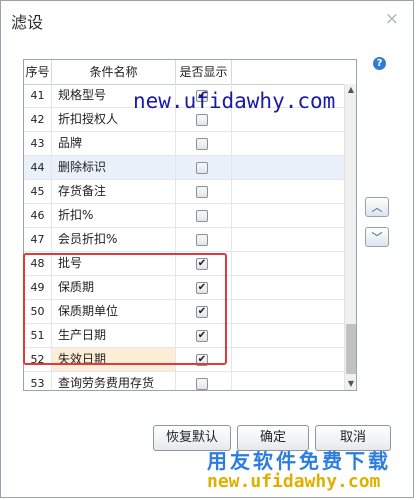 The height and width of the screenshot is (500, 416). What do you see at coordinates (114, 381) in the screenshot?
I see `condition-name: 查询劳务费用存货` at bounding box center [114, 381].